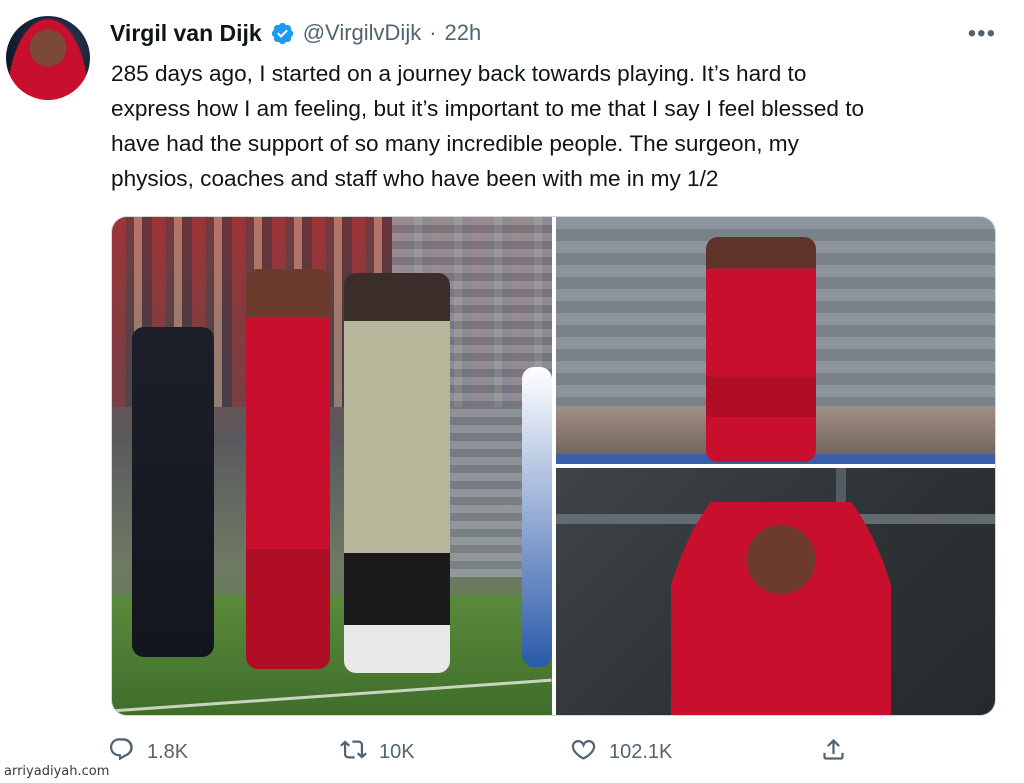 Image resolution: width=1024 pixels, height=783 pixels. Describe the element at coordinates (282, 33) in the screenshot. I see `verified-badge-icon` at that location.